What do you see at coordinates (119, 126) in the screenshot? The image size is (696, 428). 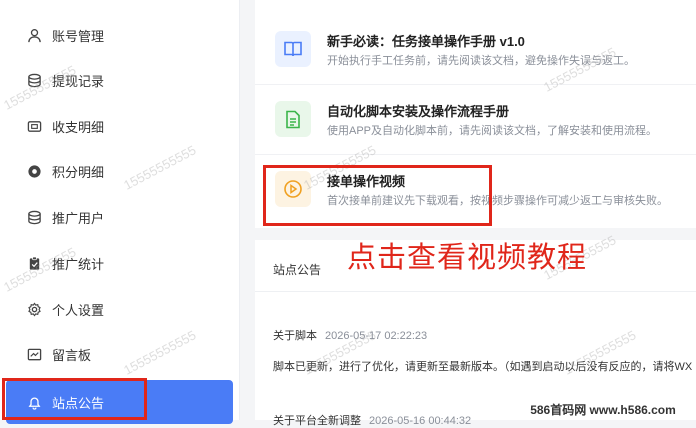 I see `sidebar-item-balance: 收支明细` at bounding box center [119, 126].